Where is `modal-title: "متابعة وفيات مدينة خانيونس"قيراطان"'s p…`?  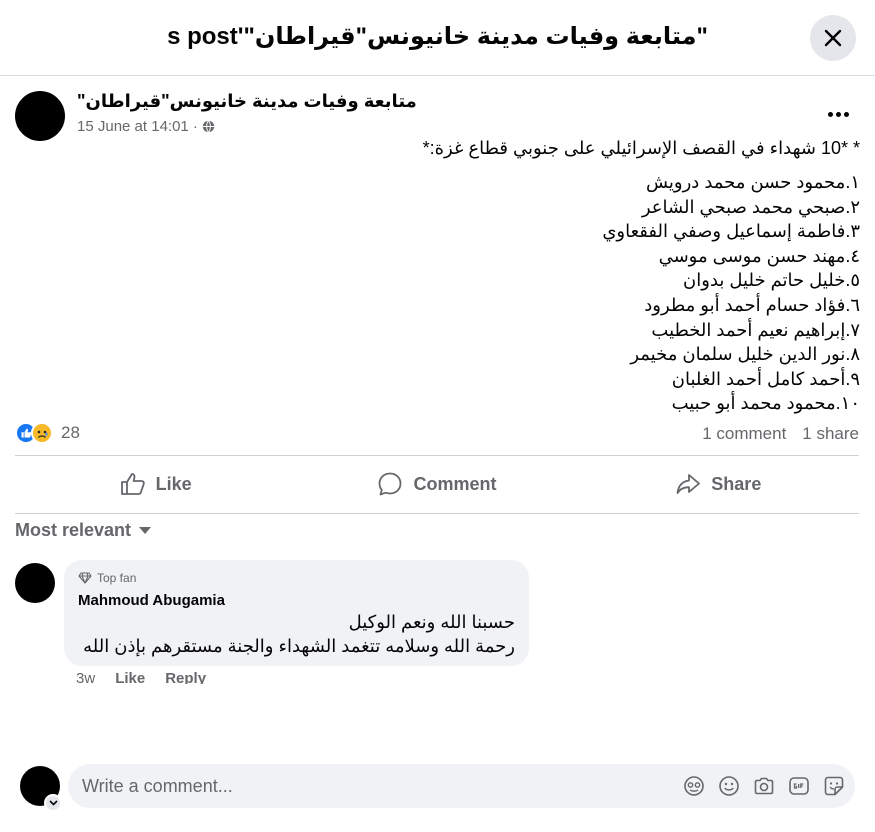
modal-title: "متابعة وفيات مدينة خانيونس"قيراطان"'s p… is located at coordinates (437, 36).